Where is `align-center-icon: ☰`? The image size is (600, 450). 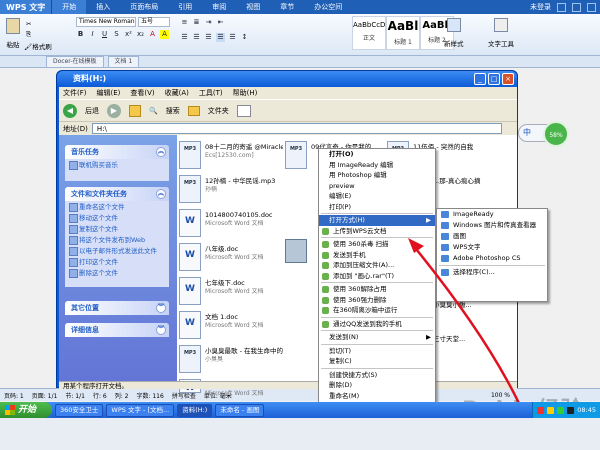 align-center-icon: ☰ is located at coordinates (196, 37).